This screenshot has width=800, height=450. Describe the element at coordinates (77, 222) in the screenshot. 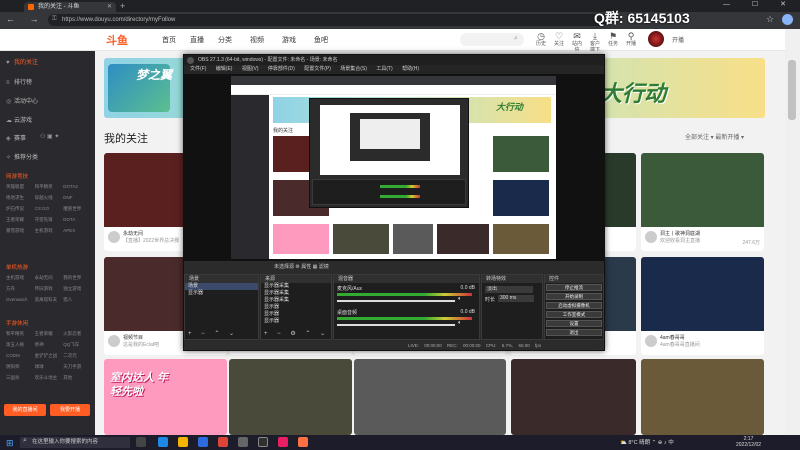

I see `sidebar-cat: DOTA` at that location.